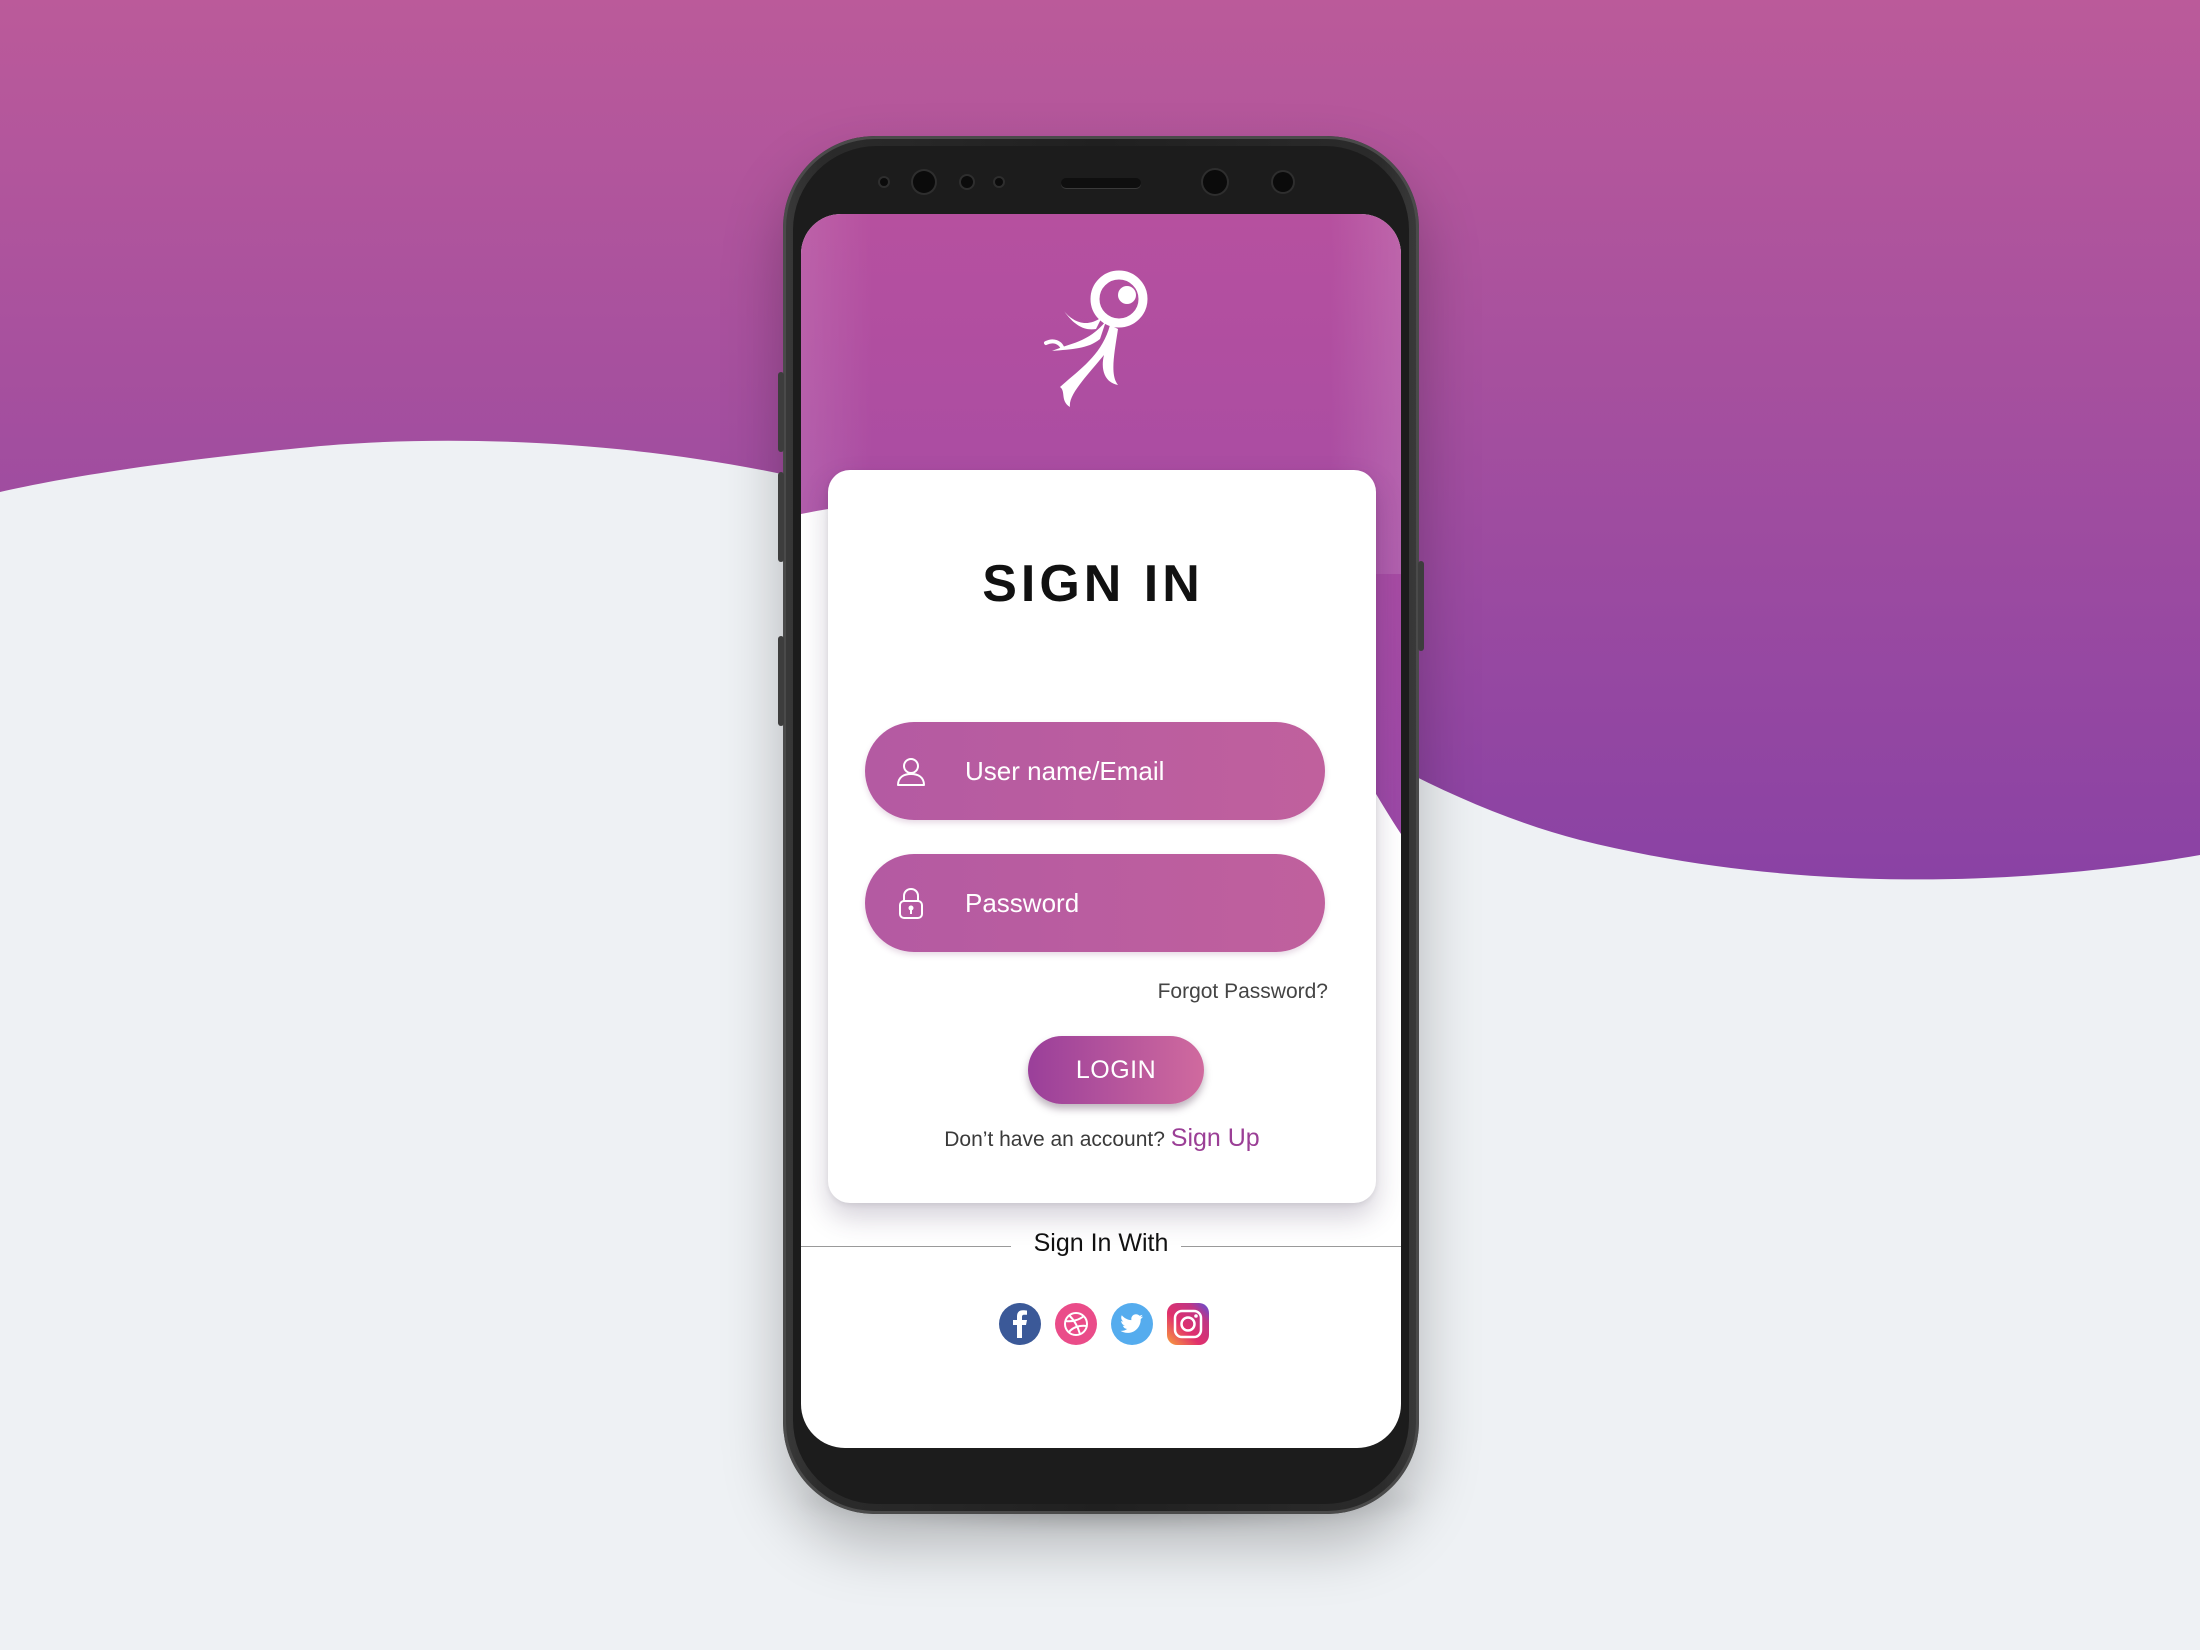 The height and width of the screenshot is (1650, 2200). What do you see at coordinates (1093, 584) in the screenshot?
I see `page-title: SIGN IN` at bounding box center [1093, 584].